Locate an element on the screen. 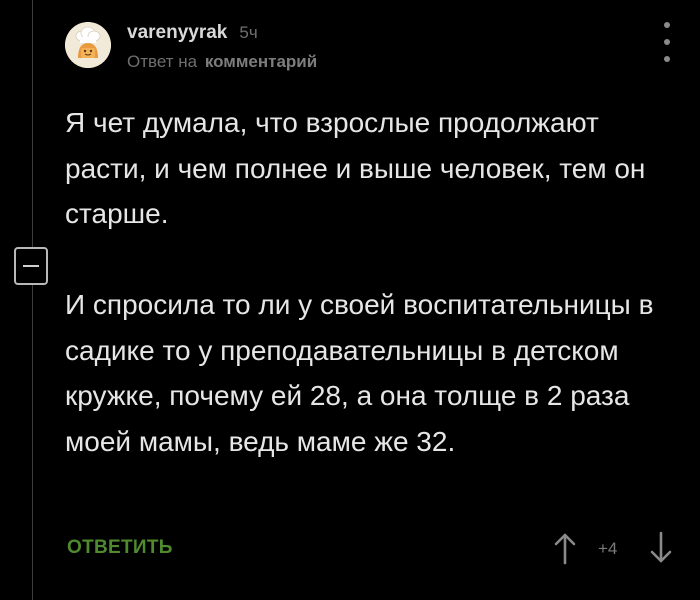  downvote-button is located at coordinates (661, 548).